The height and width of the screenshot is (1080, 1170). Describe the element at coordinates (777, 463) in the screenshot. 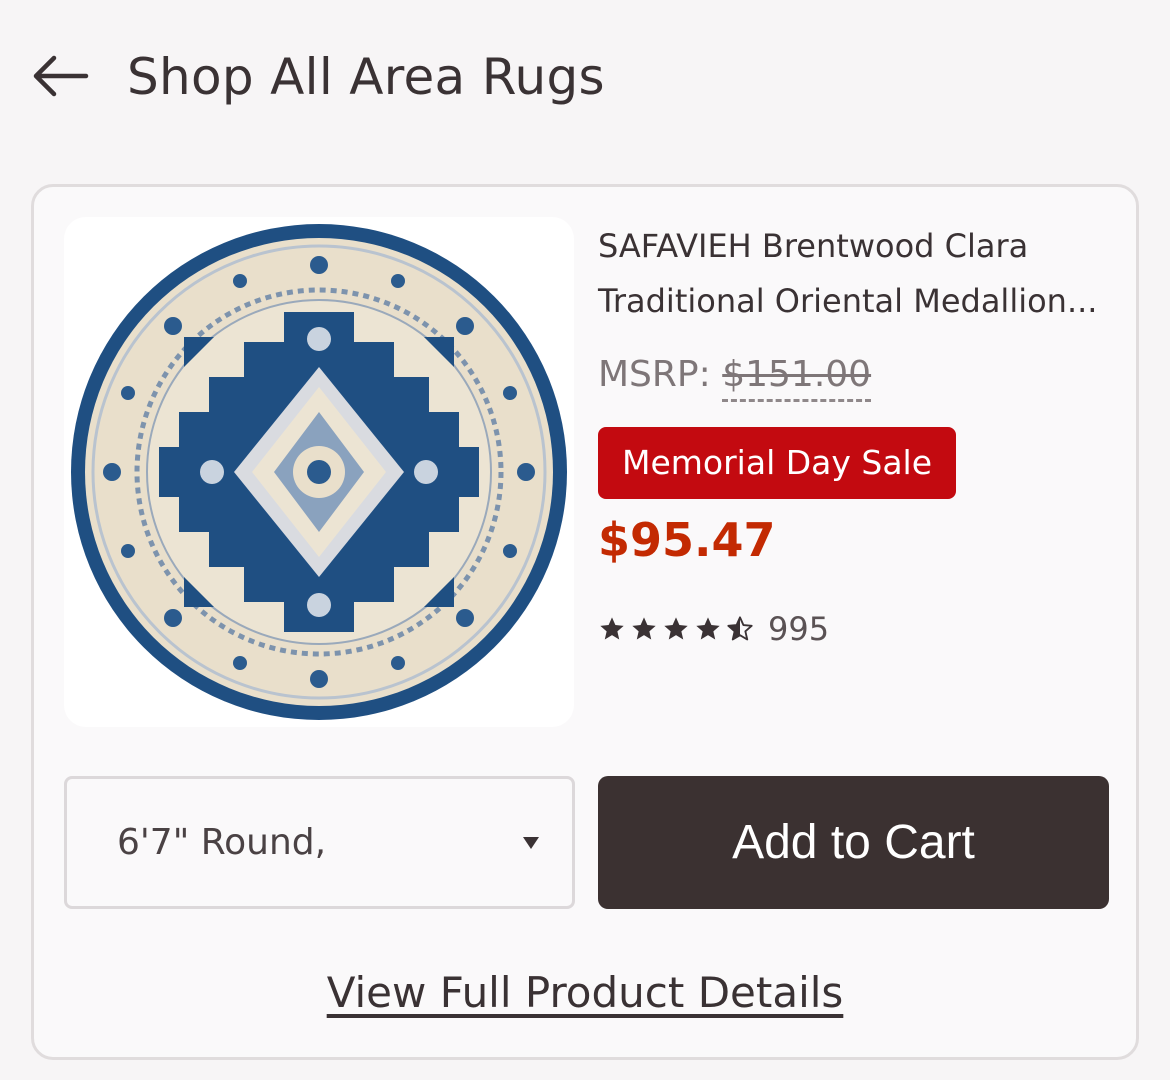

I see `sale-badge: Memorial Day Sale` at that location.